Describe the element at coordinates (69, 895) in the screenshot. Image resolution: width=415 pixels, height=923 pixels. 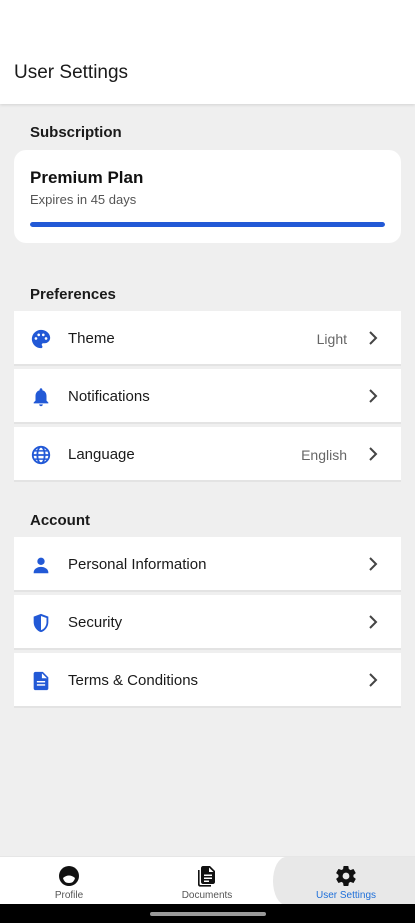
I see `nav-tab-label: Profile` at that location.